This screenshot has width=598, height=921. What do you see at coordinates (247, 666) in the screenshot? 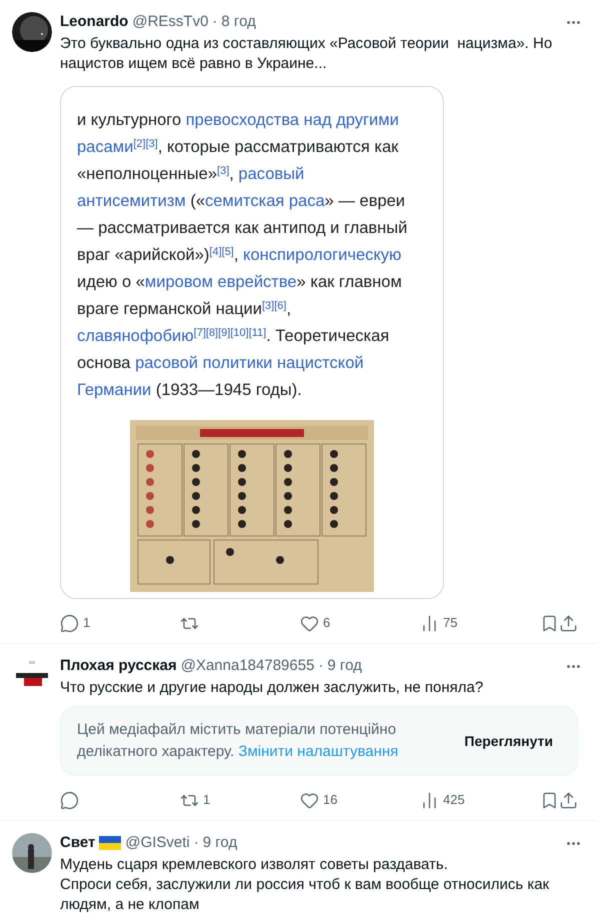
I see `author-handle: @Xanna184789655` at bounding box center [247, 666].